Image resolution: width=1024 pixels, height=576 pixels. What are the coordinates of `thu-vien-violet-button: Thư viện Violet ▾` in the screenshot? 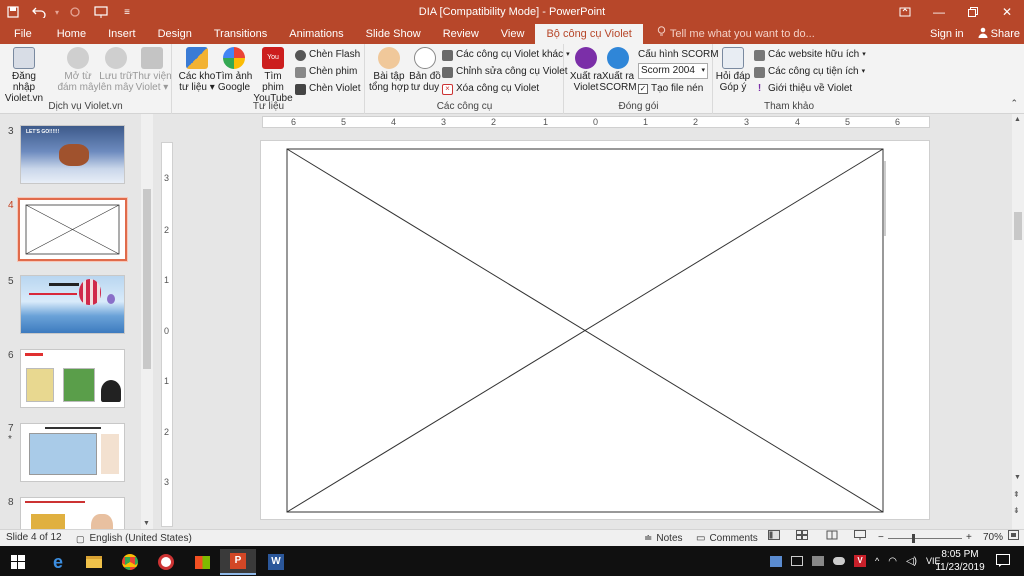 It's located at (152, 70).